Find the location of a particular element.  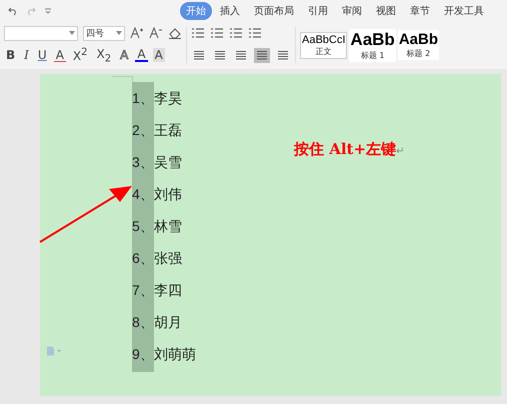

list-number: 5、 is located at coordinates (143, 227).